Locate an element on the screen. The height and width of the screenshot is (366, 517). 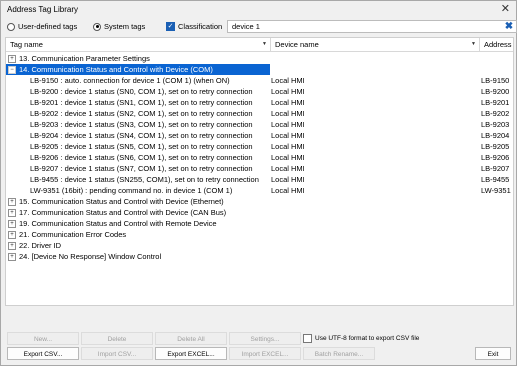
tag-name-text: 21. Communication Error Codes is located at coordinates (73, 234).